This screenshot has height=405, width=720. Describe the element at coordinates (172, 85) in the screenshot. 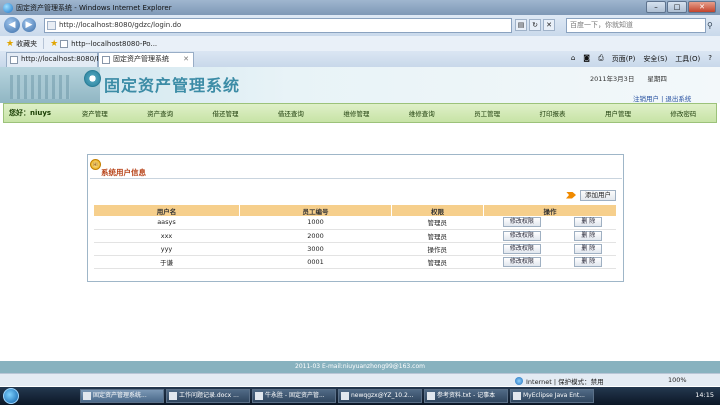

I see `system-title: 固定资产管理系统` at that location.